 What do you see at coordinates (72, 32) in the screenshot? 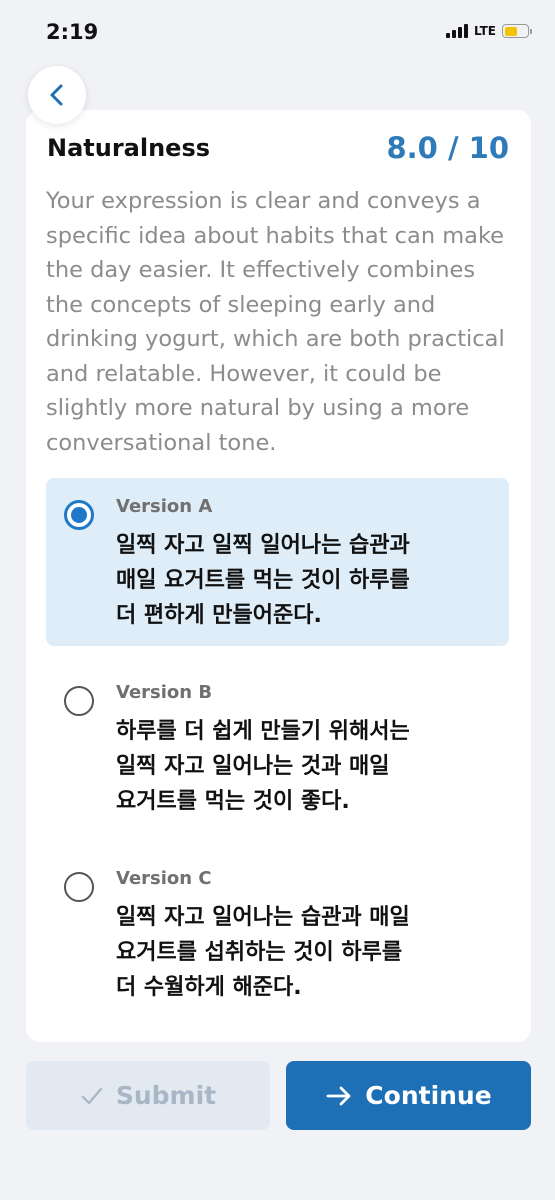
I see `status-time: 2:19` at bounding box center [72, 32].